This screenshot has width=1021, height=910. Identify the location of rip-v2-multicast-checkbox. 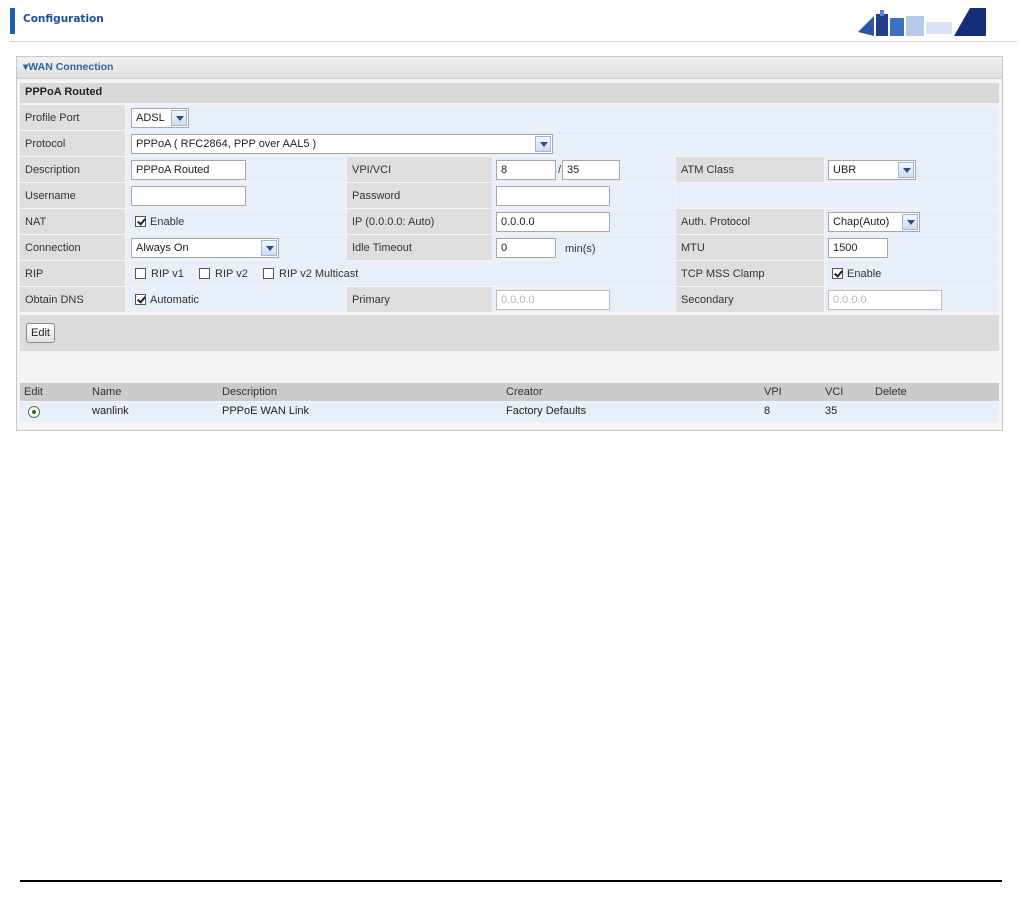
(268, 273).